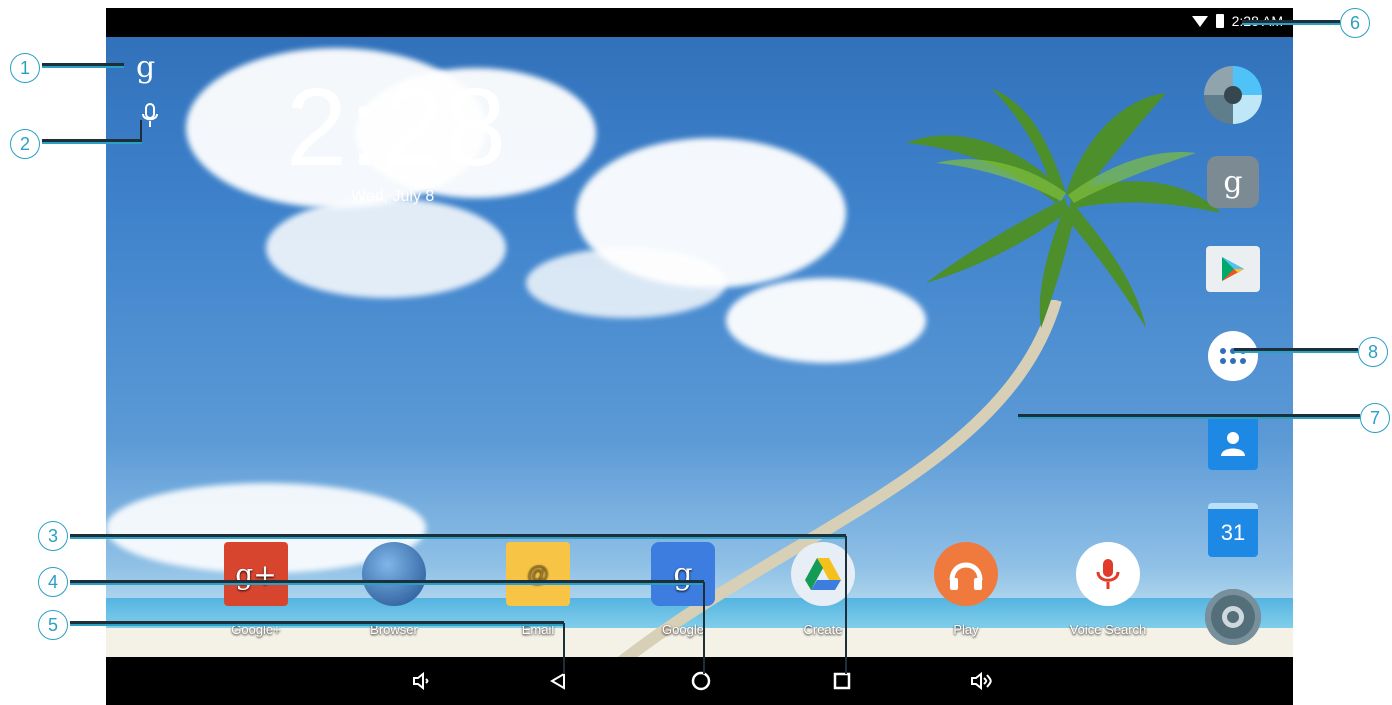  I want to click on app-google: g Google, so click(683, 589).